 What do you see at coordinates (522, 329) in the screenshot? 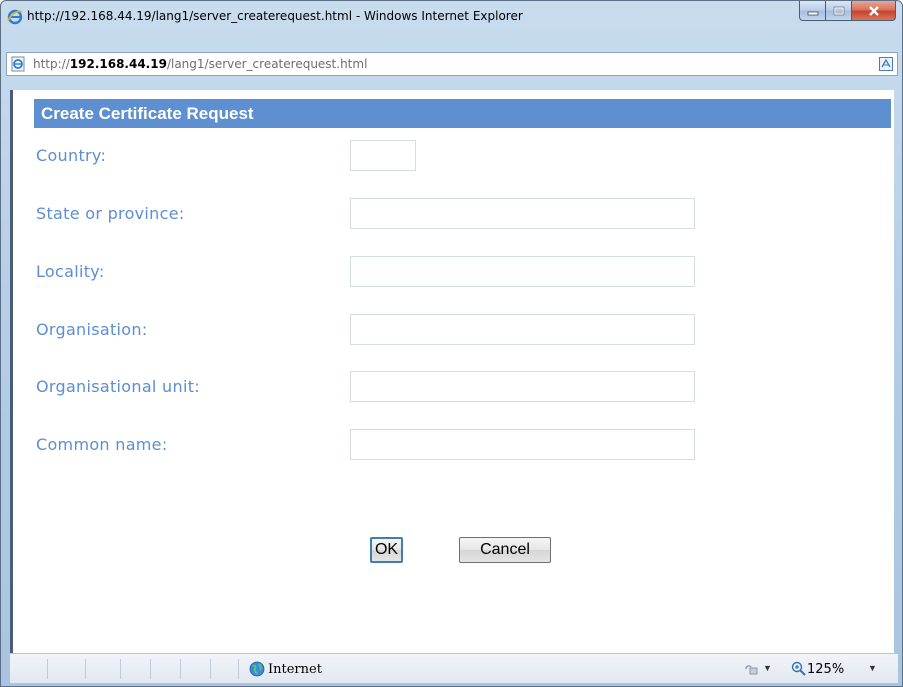
I see `organisation-field` at bounding box center [522, 329].